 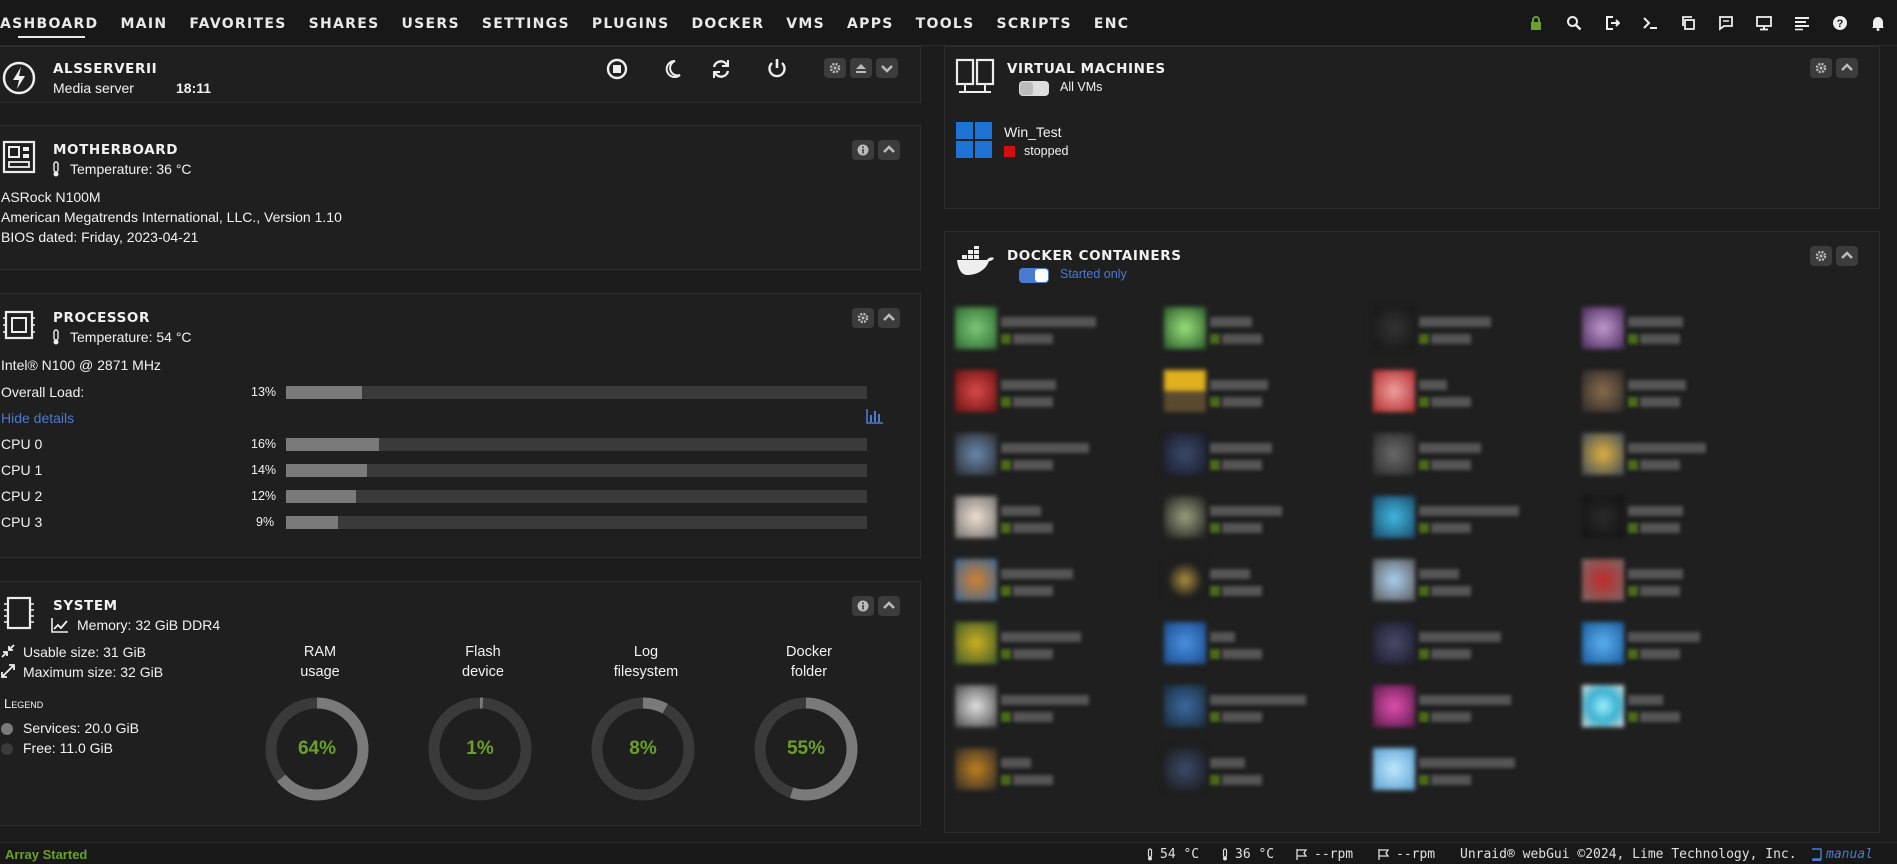 What do you see at coordinates (809, 672) in the screenshot?
I see `gauge-label-line: folder` at bounding box center [809, 672].